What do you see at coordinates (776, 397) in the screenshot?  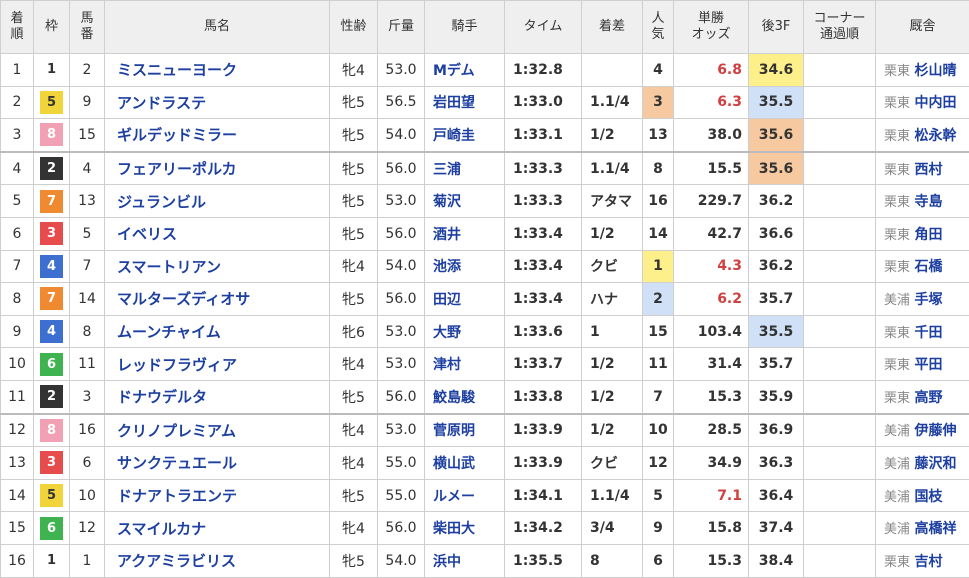 I see `last3f-cell: 35.9` at bounding box center [776, 397].